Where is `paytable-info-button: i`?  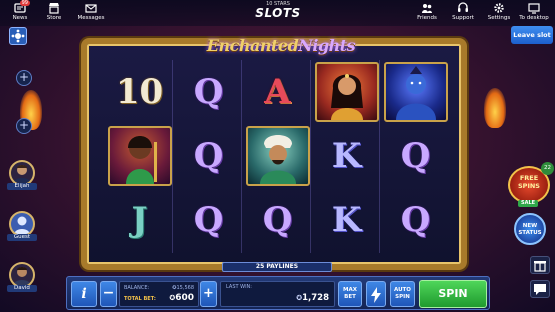
paytable-info-button: i is located at coordinates (84, 294).